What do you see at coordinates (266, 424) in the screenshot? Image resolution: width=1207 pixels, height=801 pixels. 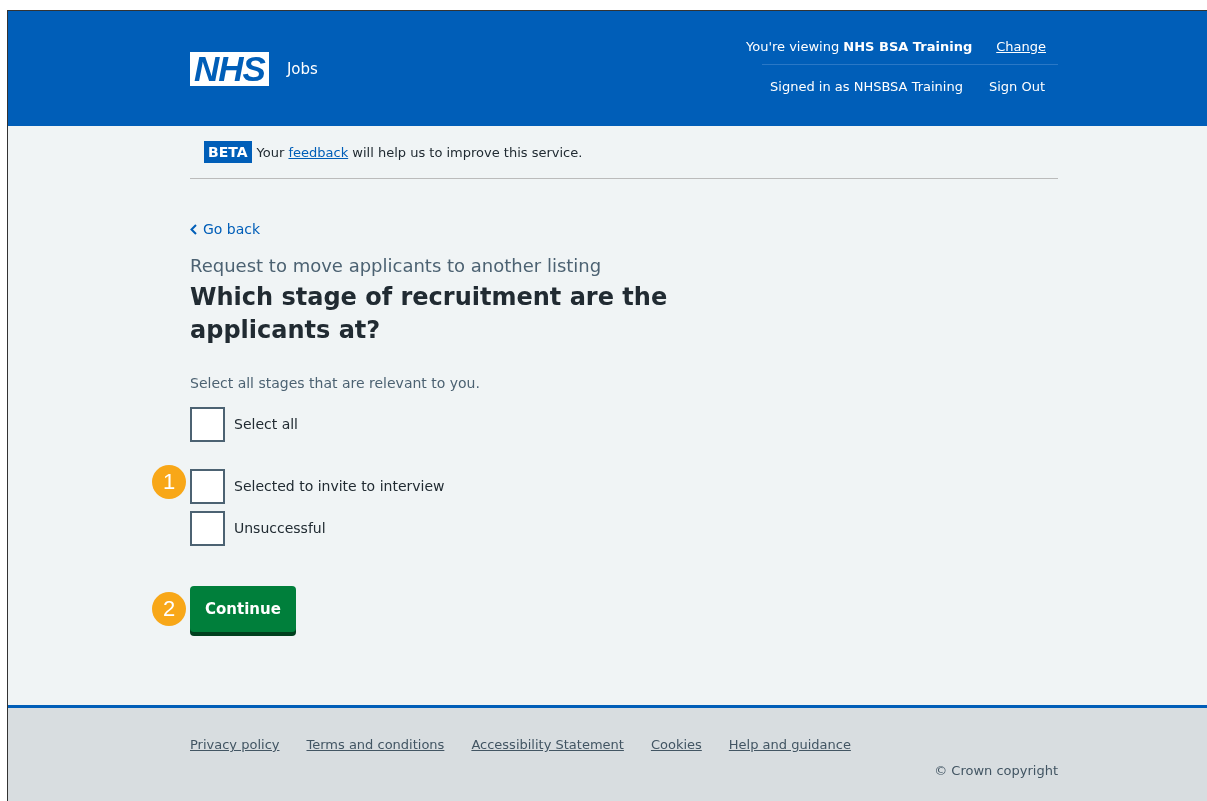 I see `checkbox-label: Select all` at bounding box center [266, 424].